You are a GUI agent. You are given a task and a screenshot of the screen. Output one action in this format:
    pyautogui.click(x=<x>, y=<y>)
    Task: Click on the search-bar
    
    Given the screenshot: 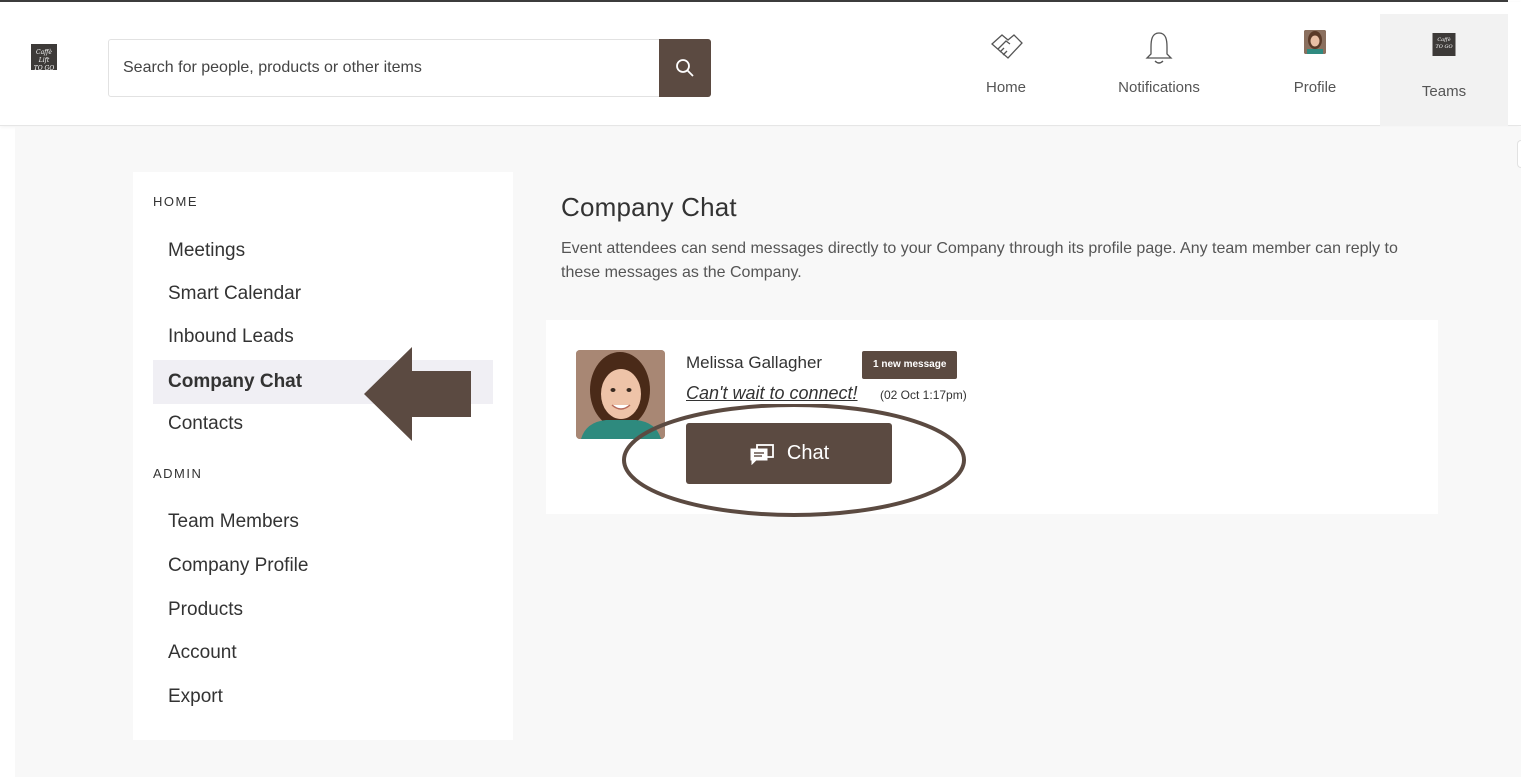 What is the action you would take?
    pyautogui.click(x=409, y=68)
    